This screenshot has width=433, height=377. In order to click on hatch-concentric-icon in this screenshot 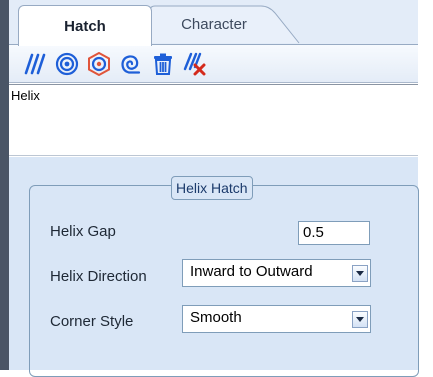, I will do `click(67, 63)`.